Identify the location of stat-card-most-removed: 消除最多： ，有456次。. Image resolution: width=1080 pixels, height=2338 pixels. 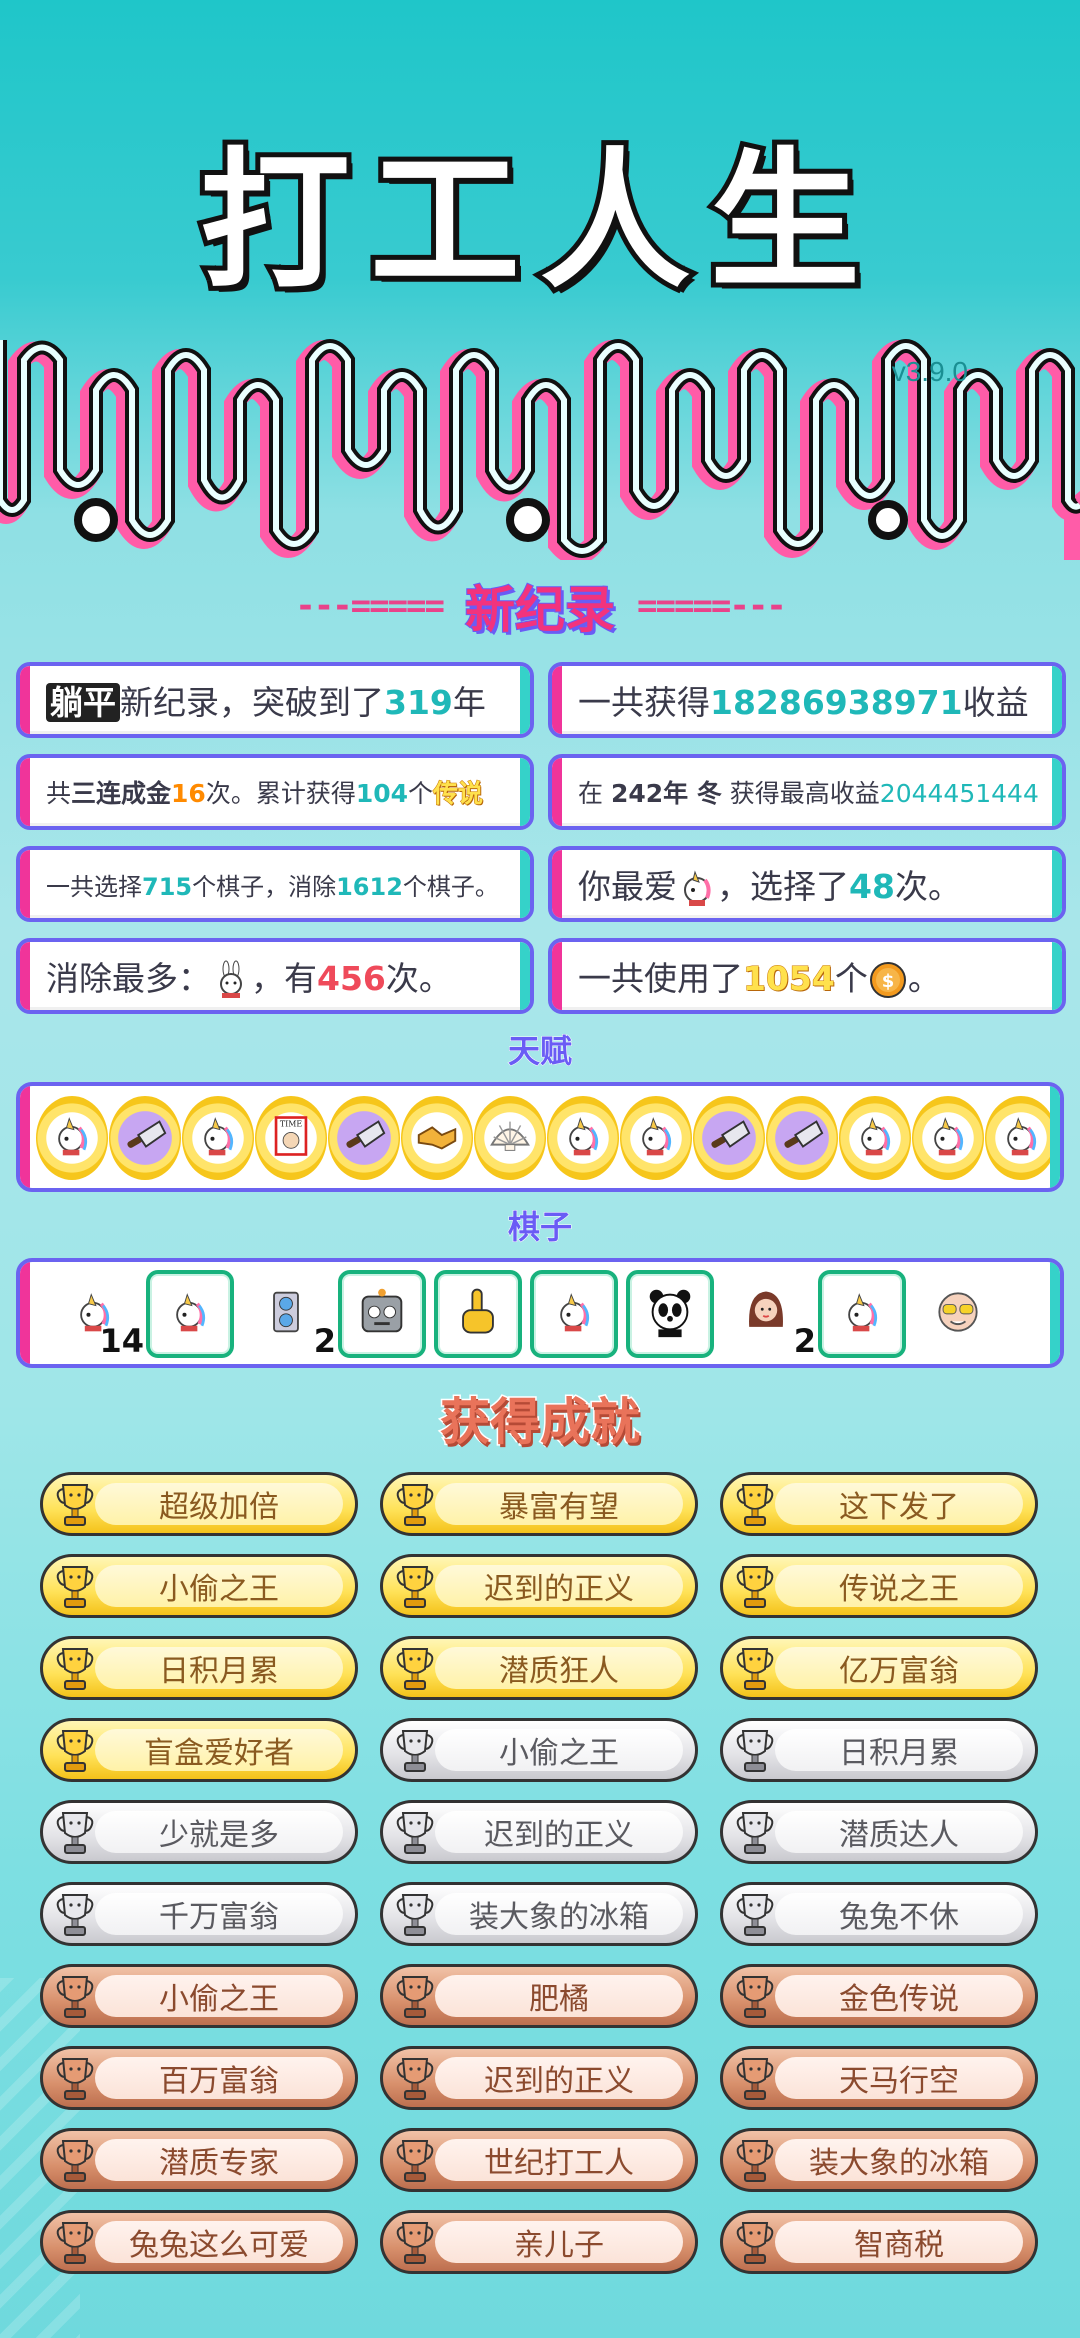
(275, 976).